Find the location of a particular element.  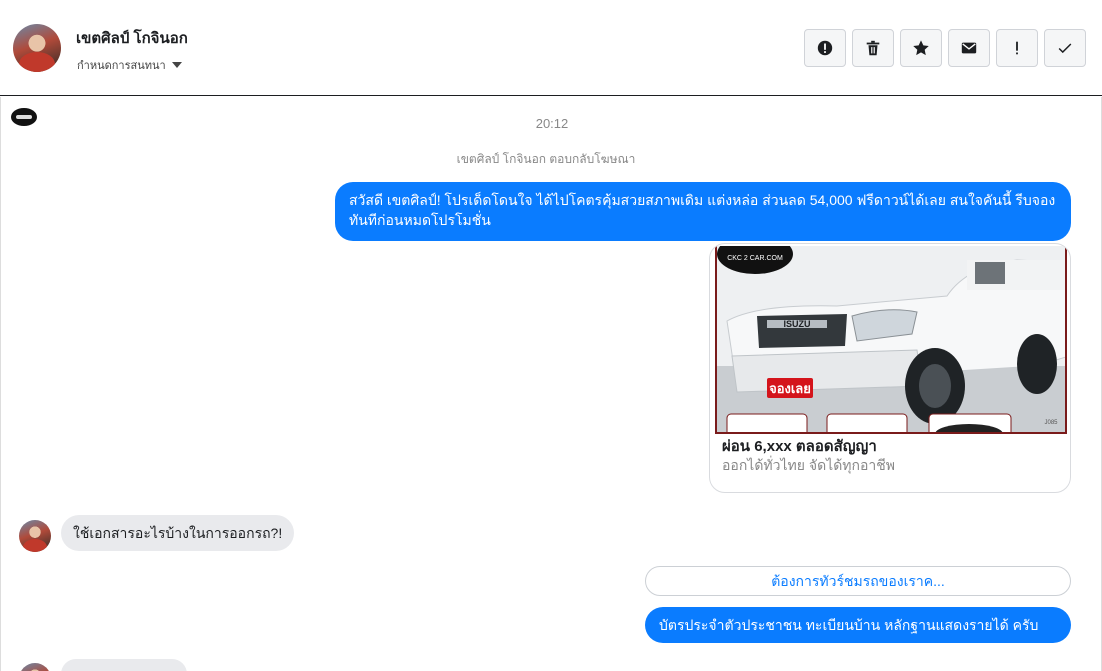

assign-label: กำหนดการสนทนา is located at coordinates (121, 66).